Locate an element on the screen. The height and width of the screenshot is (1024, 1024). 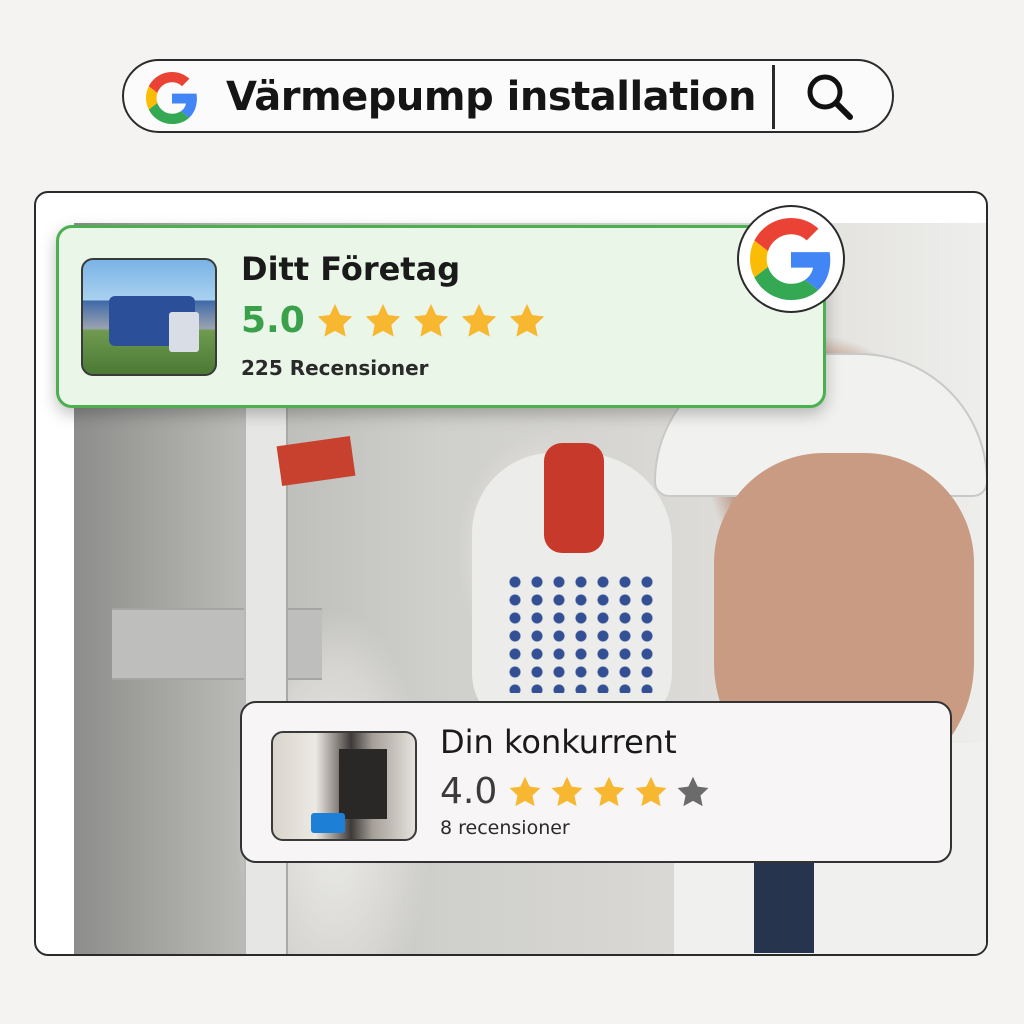
pipe-cutter-tool is located at coordinates (574, 498).